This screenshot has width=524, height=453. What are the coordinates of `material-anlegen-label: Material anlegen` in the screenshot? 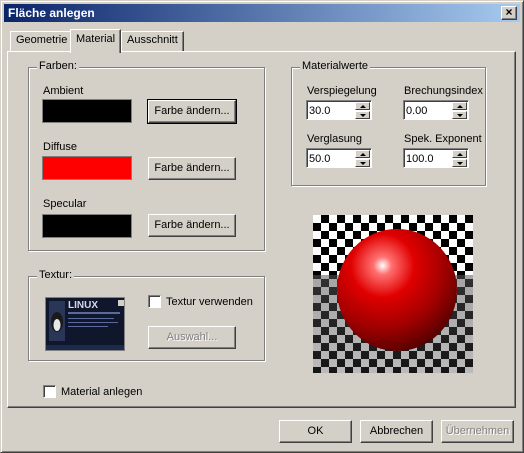 It's located at (102, 392).